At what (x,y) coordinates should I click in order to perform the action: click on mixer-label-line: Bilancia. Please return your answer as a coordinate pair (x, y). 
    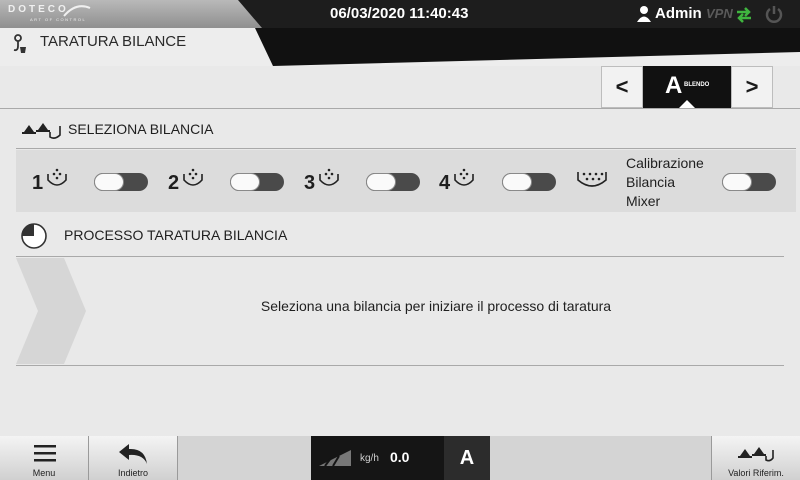
    Looking at the image, I should click on (651, 182).